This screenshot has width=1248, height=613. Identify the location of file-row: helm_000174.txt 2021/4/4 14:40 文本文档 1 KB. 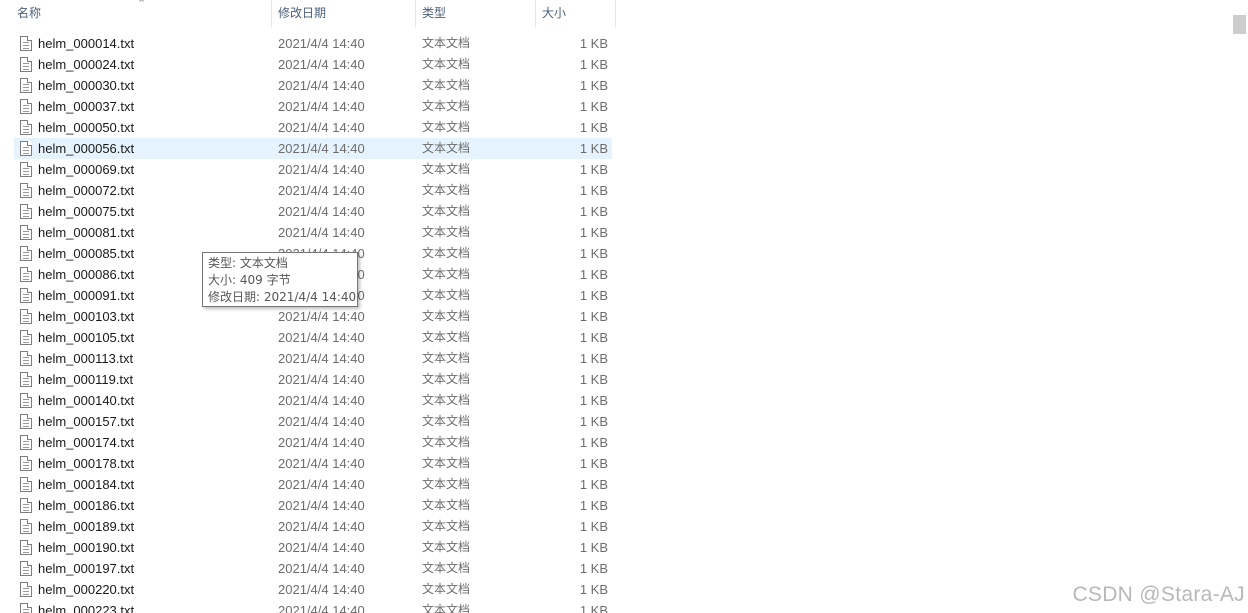
(313, 442).